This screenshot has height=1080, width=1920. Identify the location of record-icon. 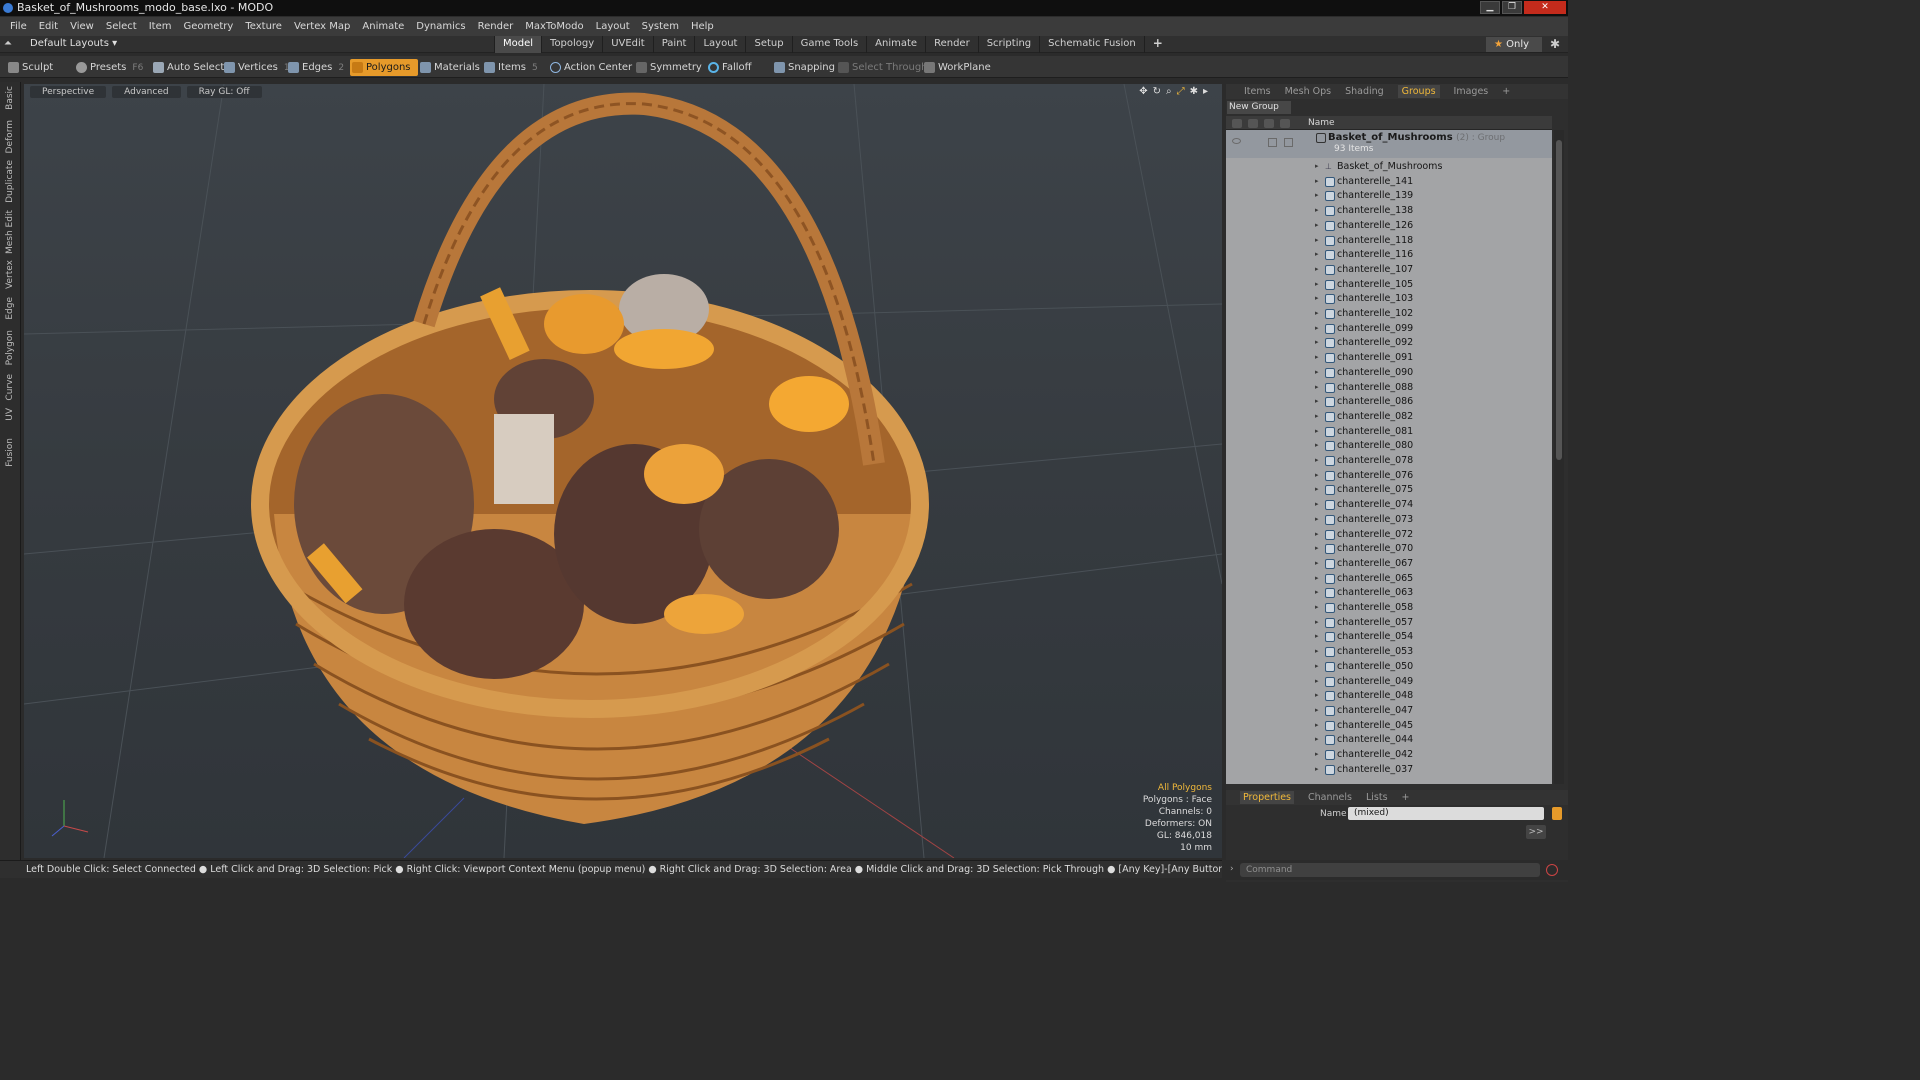
(1552, 870).